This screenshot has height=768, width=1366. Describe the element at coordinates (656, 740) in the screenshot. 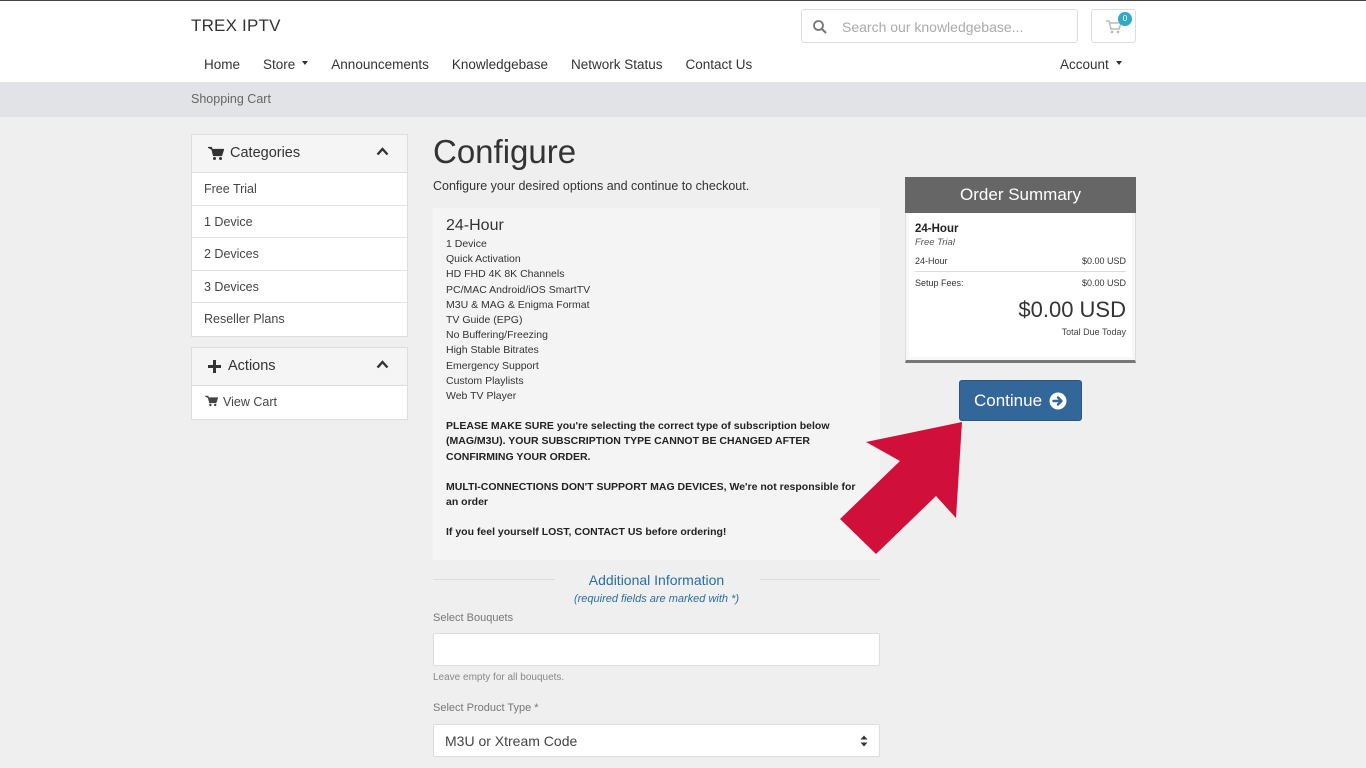

I see `product-type-select: M3U or Xtream Code` at that location.